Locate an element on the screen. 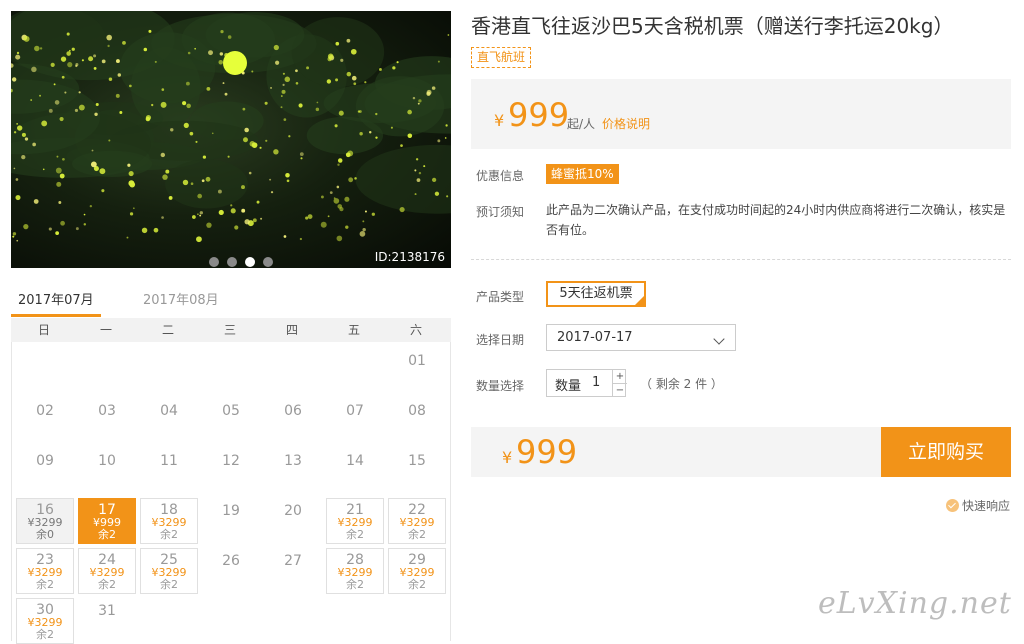  divider is located at coordinates (741, 259).